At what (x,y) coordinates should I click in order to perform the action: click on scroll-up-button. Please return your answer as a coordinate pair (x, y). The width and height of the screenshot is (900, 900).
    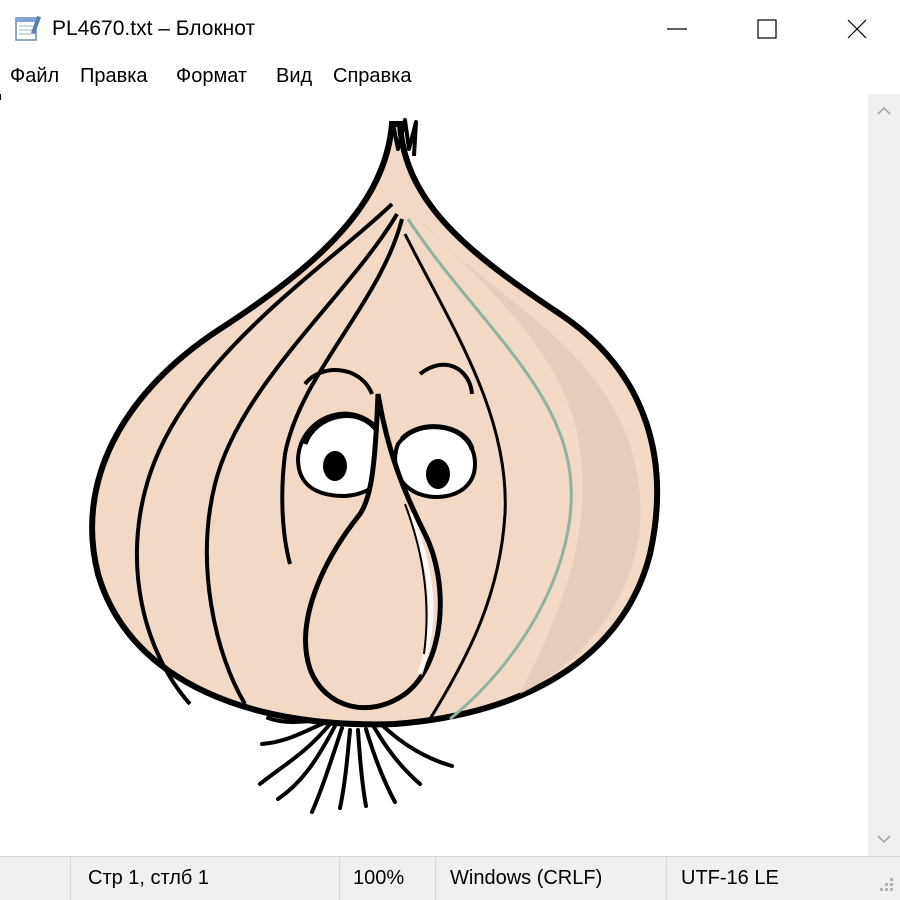
    Looking at the image, I should click on (884, 111).